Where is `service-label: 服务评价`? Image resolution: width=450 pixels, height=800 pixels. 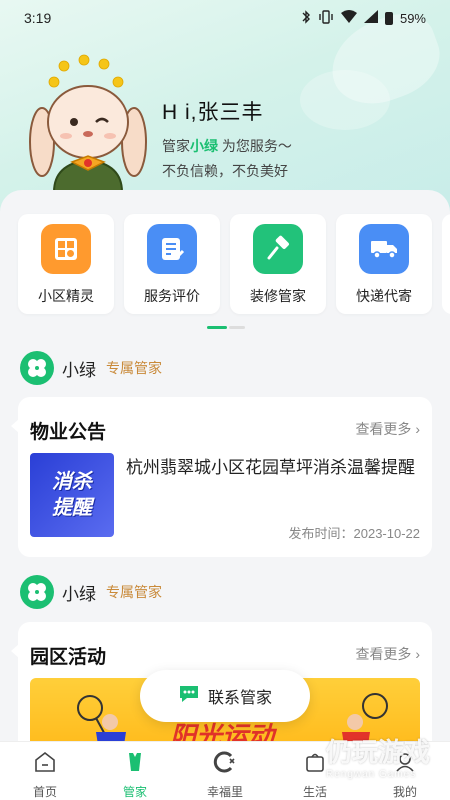 service-label: 服务评价 is located at coordinates (172, 296).